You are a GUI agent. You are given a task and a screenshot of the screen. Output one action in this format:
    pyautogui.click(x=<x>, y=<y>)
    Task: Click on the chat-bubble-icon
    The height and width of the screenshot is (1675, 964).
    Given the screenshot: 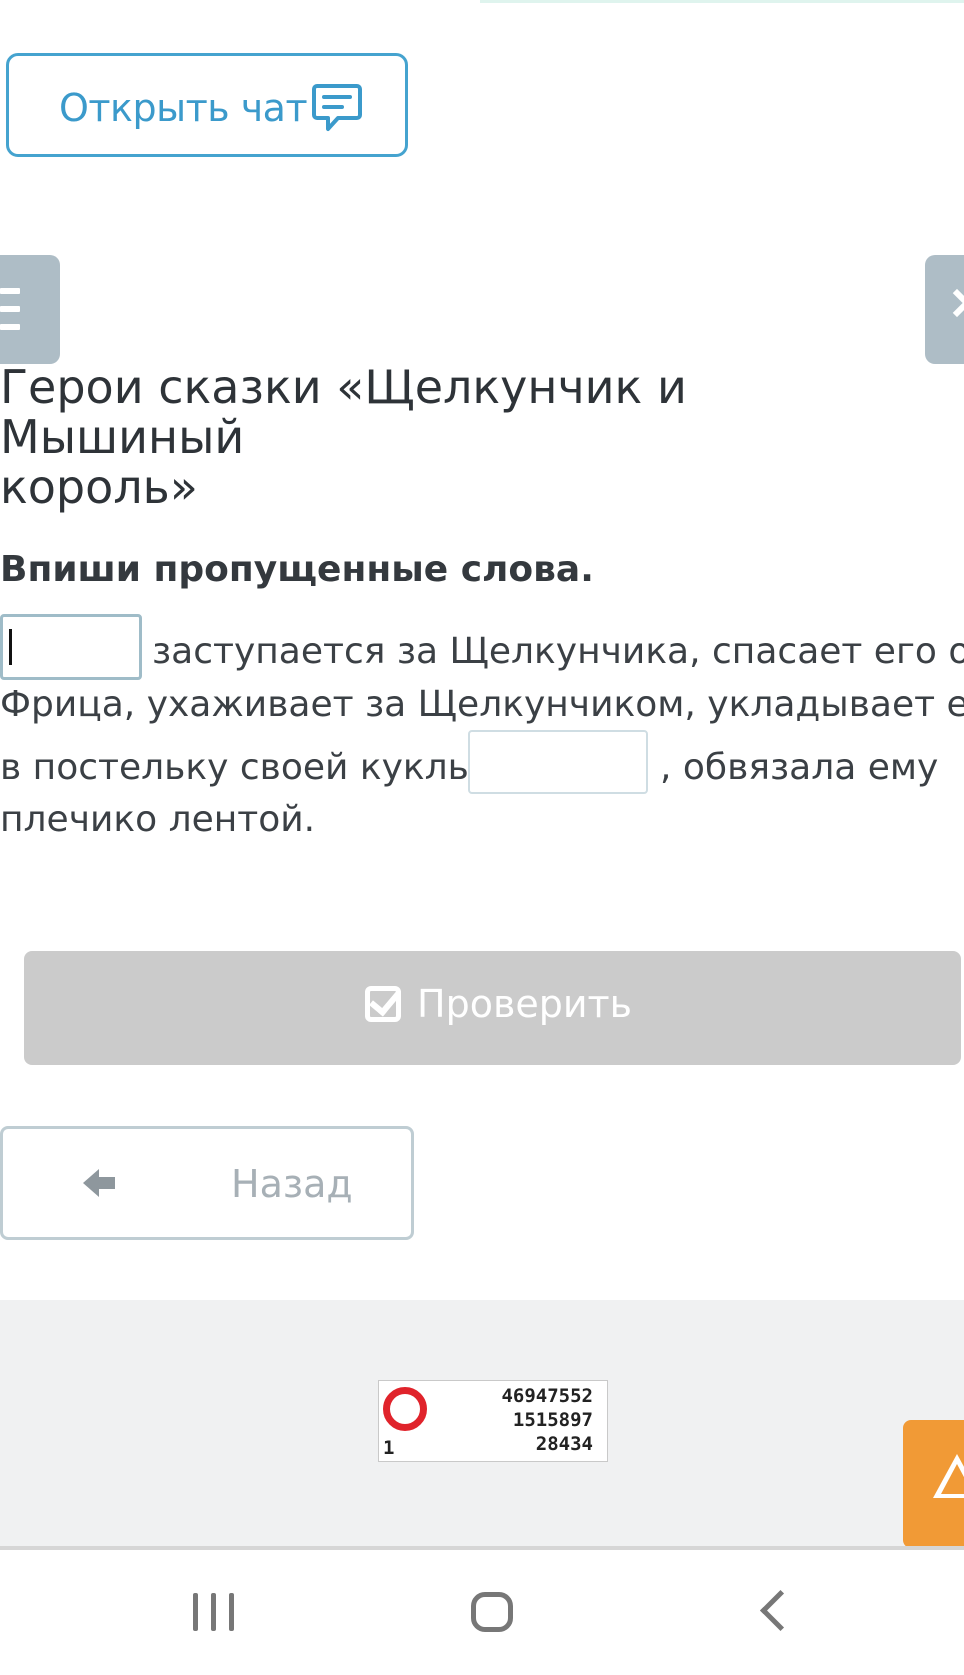 What is the action you would take?
    pyautogui.click(x=337, y=107)
    